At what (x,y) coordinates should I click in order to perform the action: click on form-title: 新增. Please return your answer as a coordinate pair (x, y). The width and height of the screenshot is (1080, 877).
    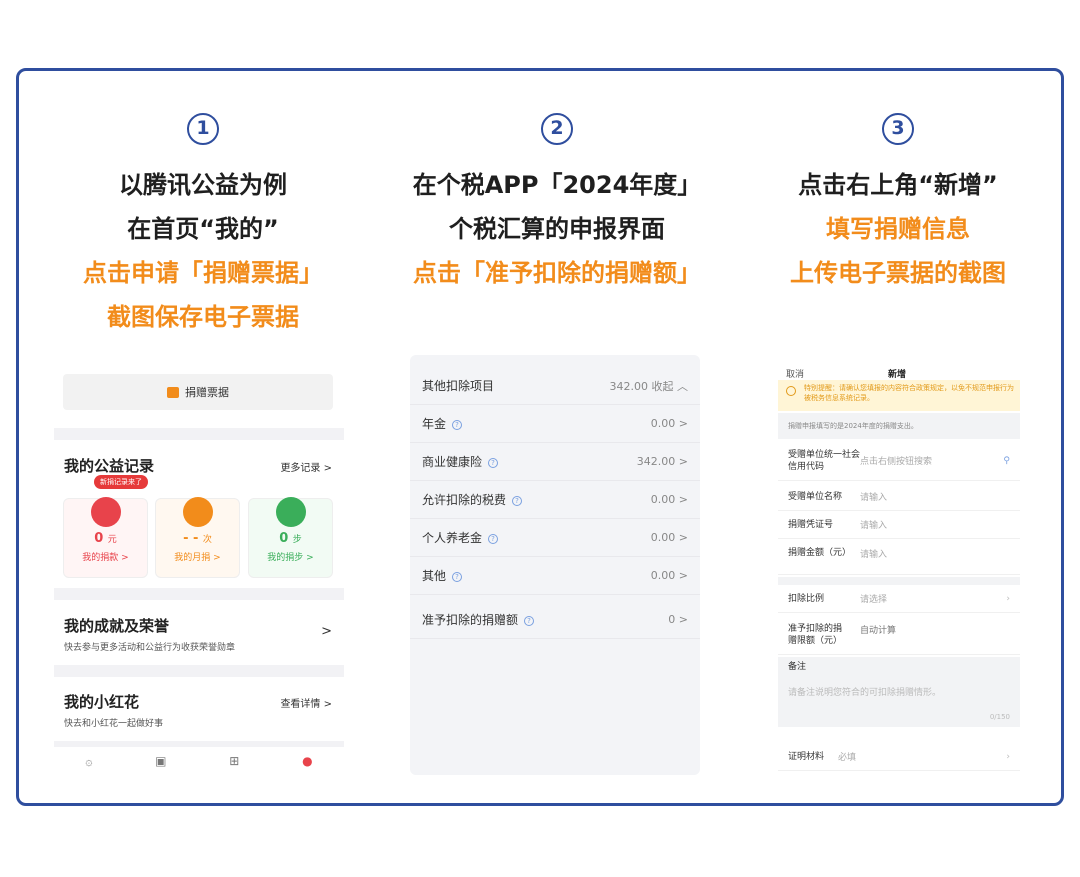
    Looking at the image, I should click on (897, 375).